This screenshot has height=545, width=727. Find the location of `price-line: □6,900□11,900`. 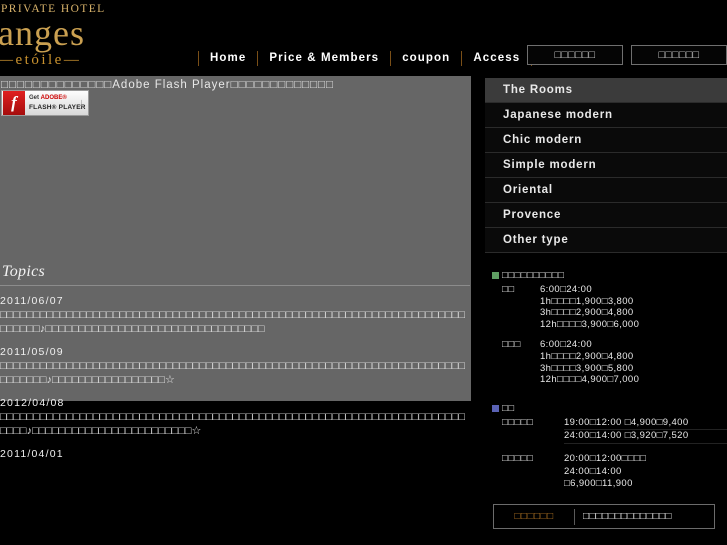

price-line: □6,900□11,900 is located at coordinates (598, 484).